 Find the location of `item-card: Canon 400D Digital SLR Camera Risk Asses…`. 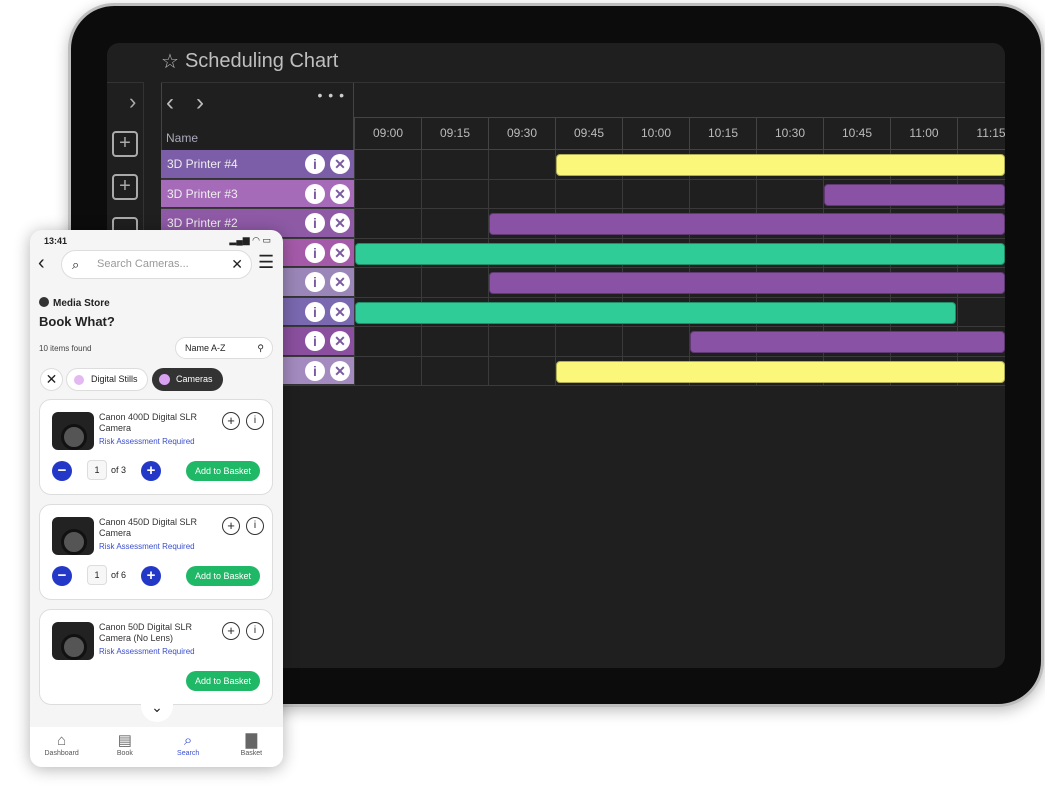

item-card: Canon 400D Digital SLR Camera Risk Asses… is located at coordinates (156, 447).